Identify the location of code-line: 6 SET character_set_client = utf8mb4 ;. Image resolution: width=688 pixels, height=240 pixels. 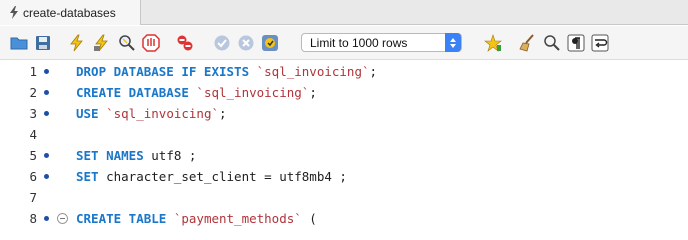
(344, 176).